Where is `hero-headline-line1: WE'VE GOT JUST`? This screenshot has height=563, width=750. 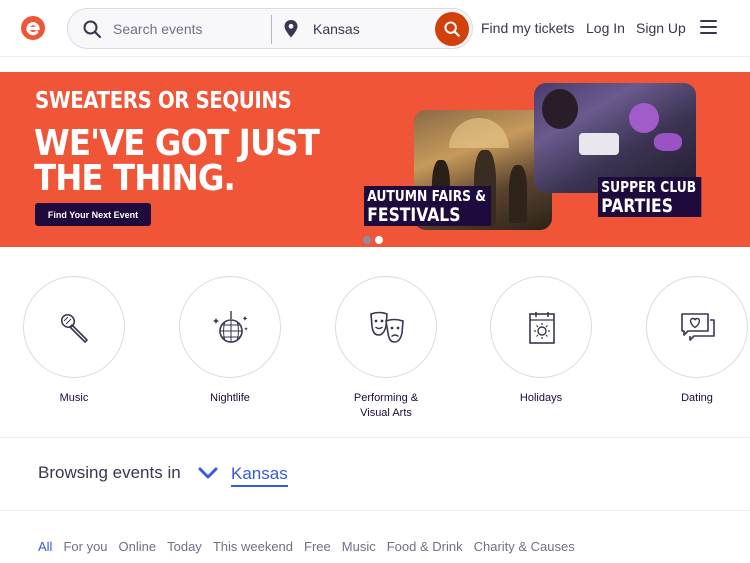 hero-headline-line1: WE'VE GOT JUST is located at coordinates (177, 143).